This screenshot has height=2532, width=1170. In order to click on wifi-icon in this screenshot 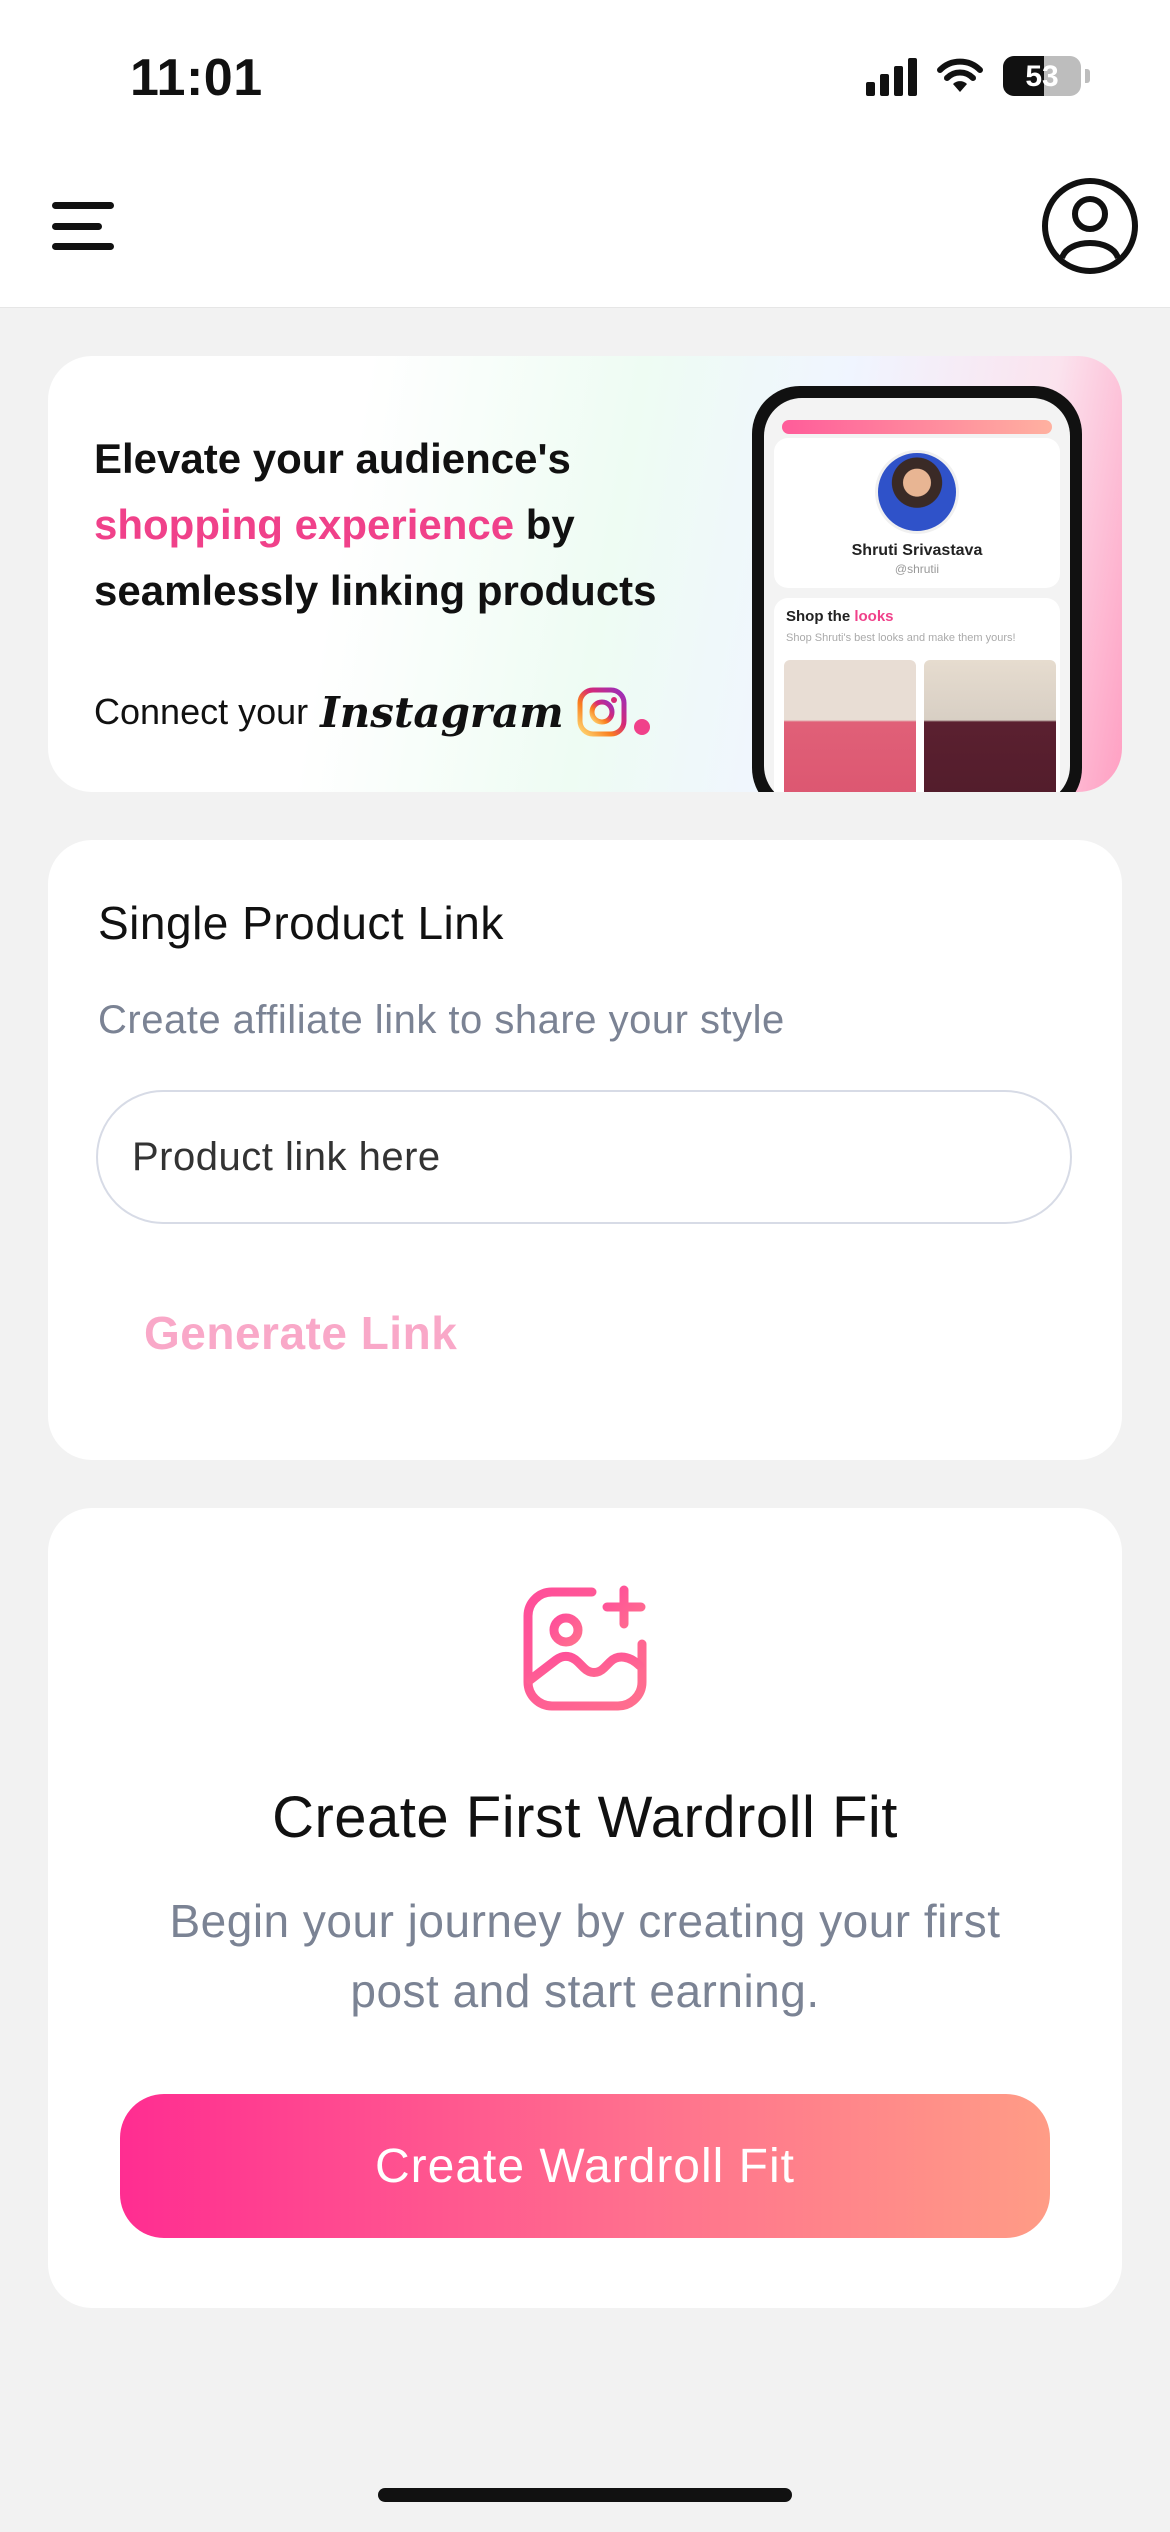, I will do `click(960, 75)`.